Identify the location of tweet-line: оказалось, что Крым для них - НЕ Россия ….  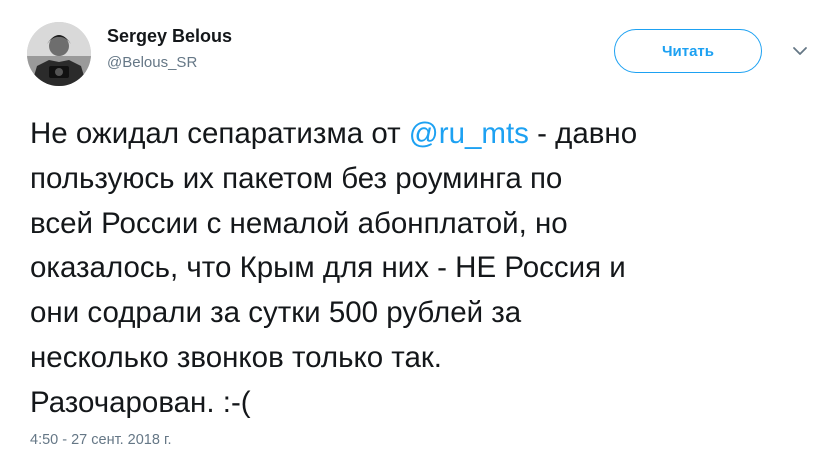
(328, 268).